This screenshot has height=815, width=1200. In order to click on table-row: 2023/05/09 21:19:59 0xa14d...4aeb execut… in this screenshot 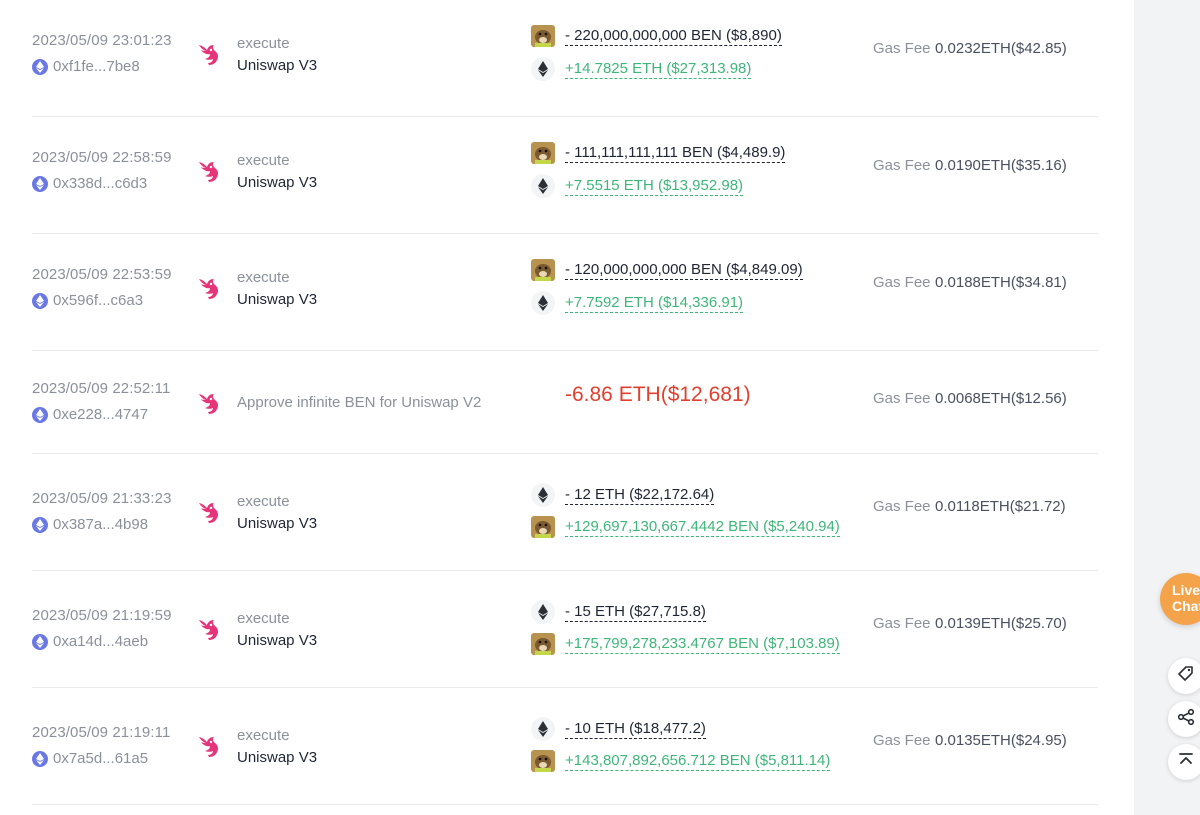, I will do `click(565, 629)`.